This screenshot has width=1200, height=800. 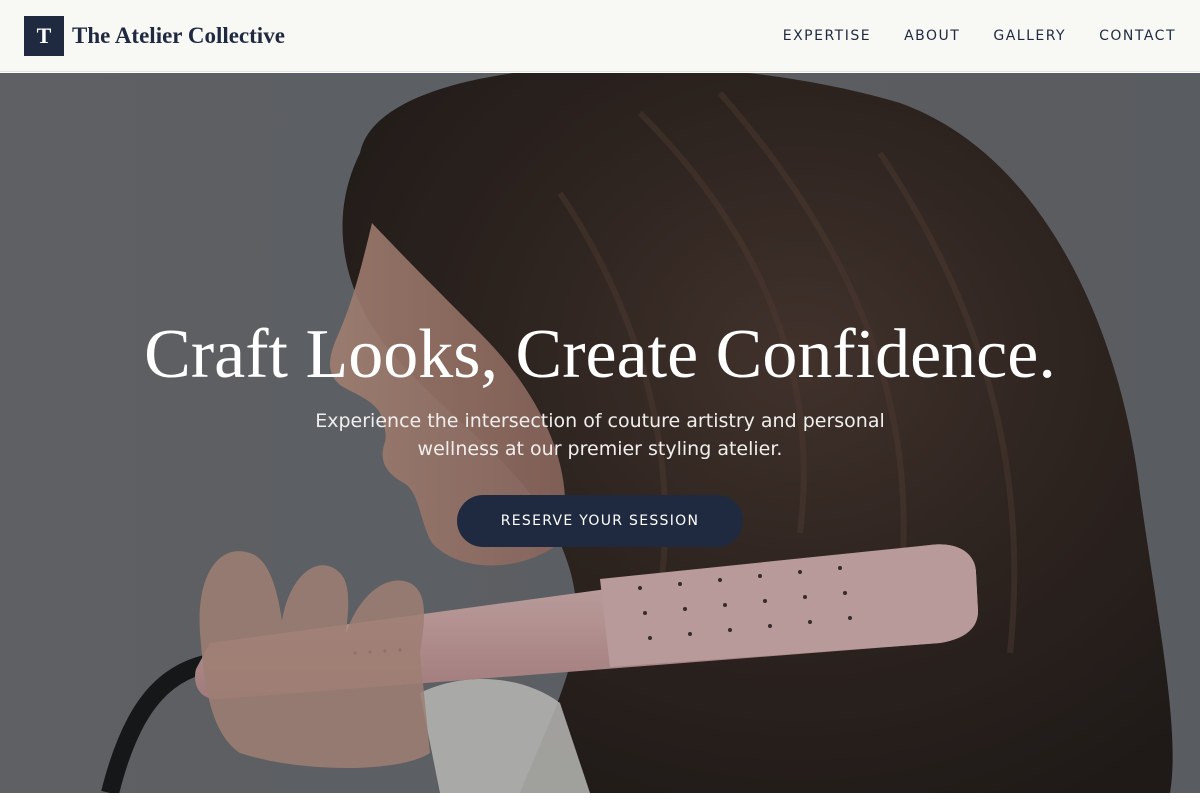 I want to click on brand: T The Atelier Collective, so click(x=154, y=36).